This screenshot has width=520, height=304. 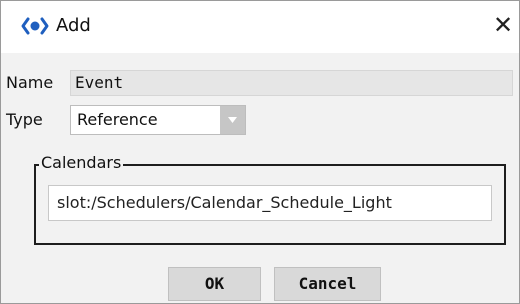 What do you see at coordinates (214, 284) in the screenshot?
I see `ok-button: OK` at bounding box center [214, 284].